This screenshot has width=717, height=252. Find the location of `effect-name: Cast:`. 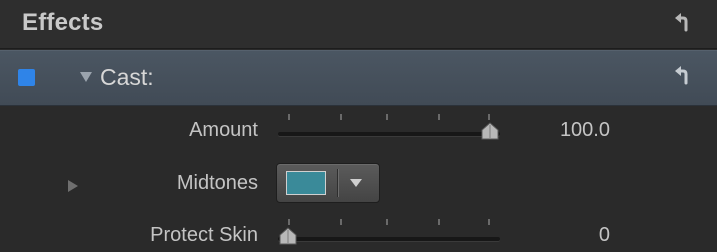

effect-name: Cast: is located at coordinates (127, 77).